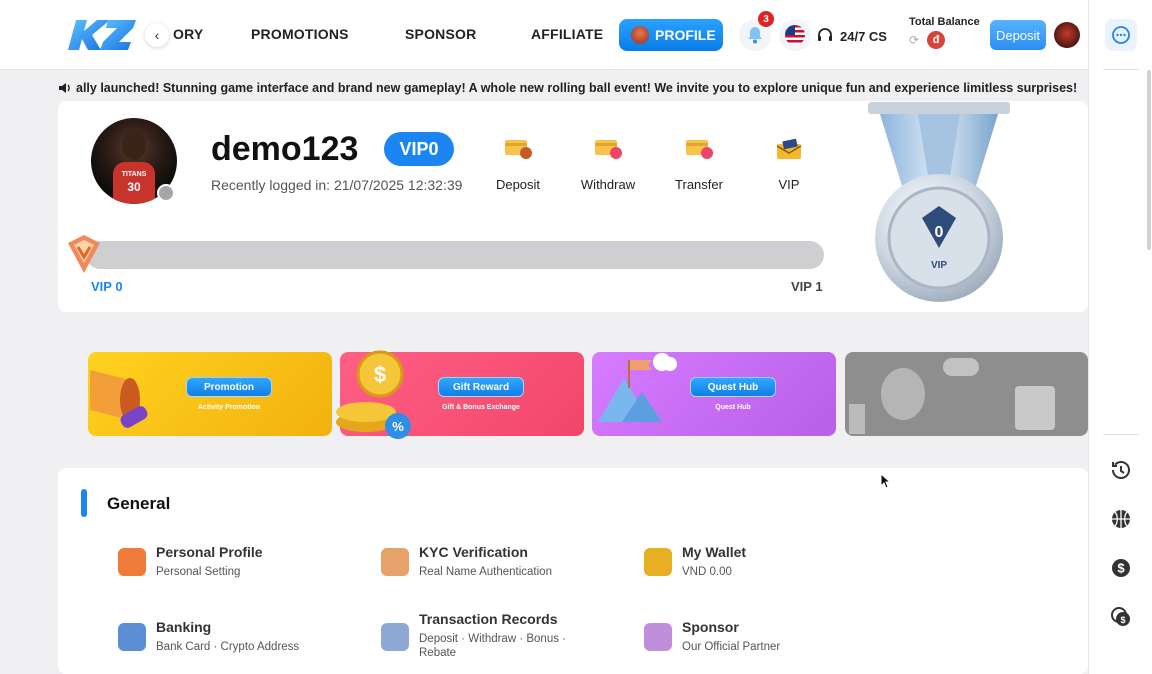  What do you see at coordinates (712, 636) in the screenshot?
I see `general-item-sponsor: Sponsor Our Official Partner` at bounding box center [712, 636].